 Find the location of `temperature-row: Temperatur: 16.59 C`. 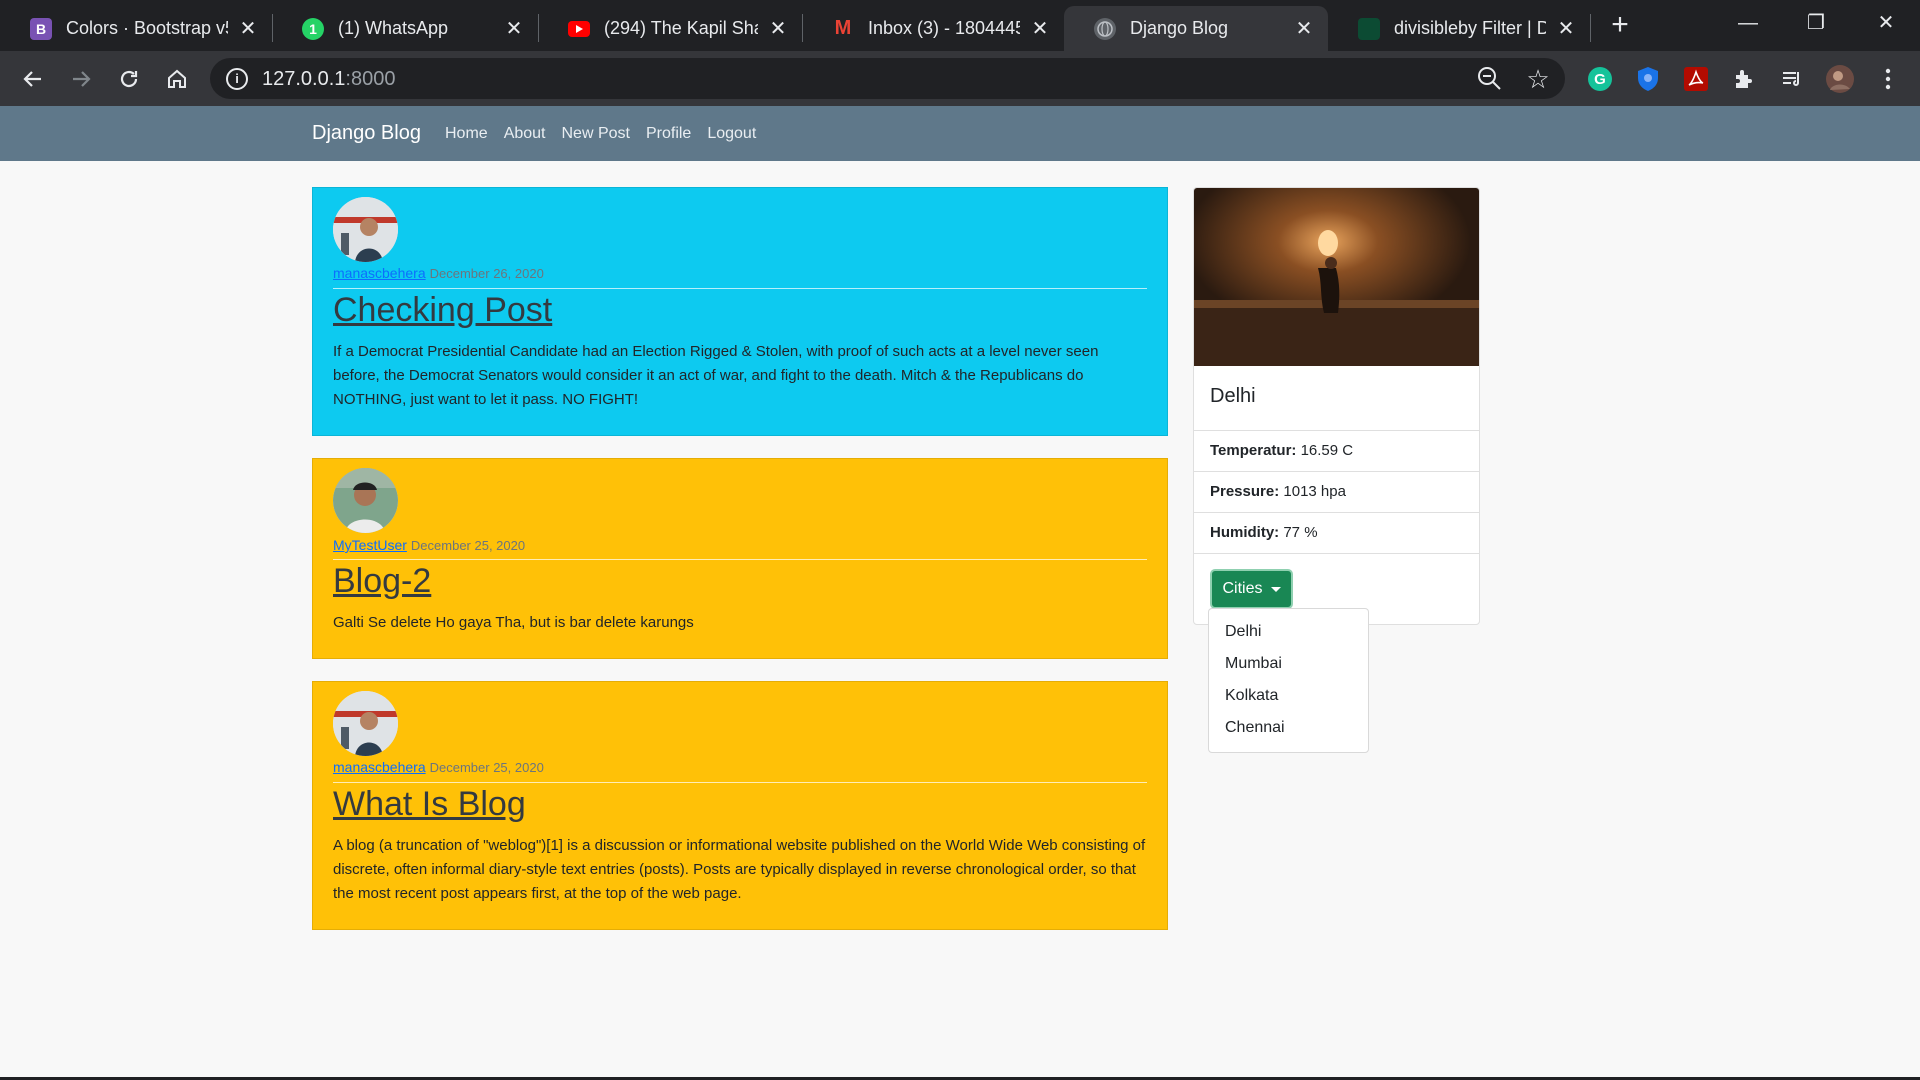

temperature-row: Temperatur: 16.59 C is located at coordinates (1336, 450).